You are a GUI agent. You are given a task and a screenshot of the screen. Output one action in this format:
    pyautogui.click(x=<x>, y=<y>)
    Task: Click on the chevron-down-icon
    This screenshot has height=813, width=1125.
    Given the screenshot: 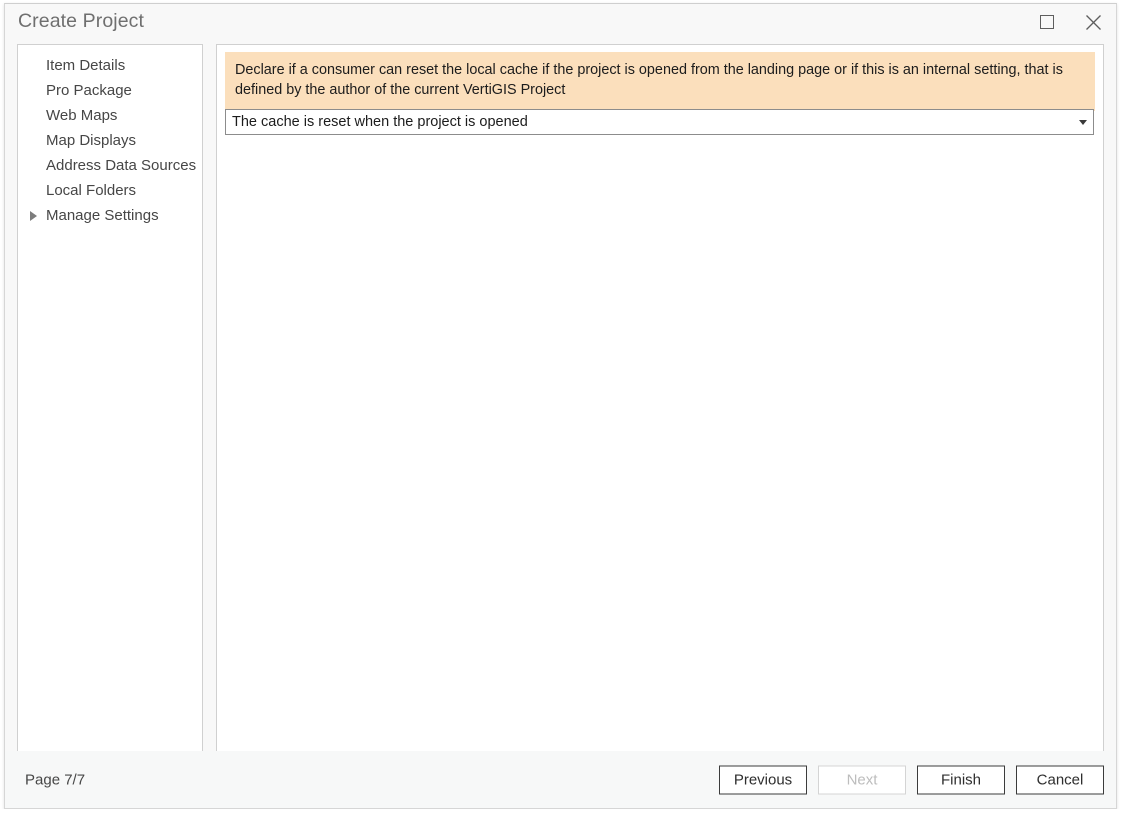 What is the action you would take?
    pyautogui.click(x=1083, y=122)
    